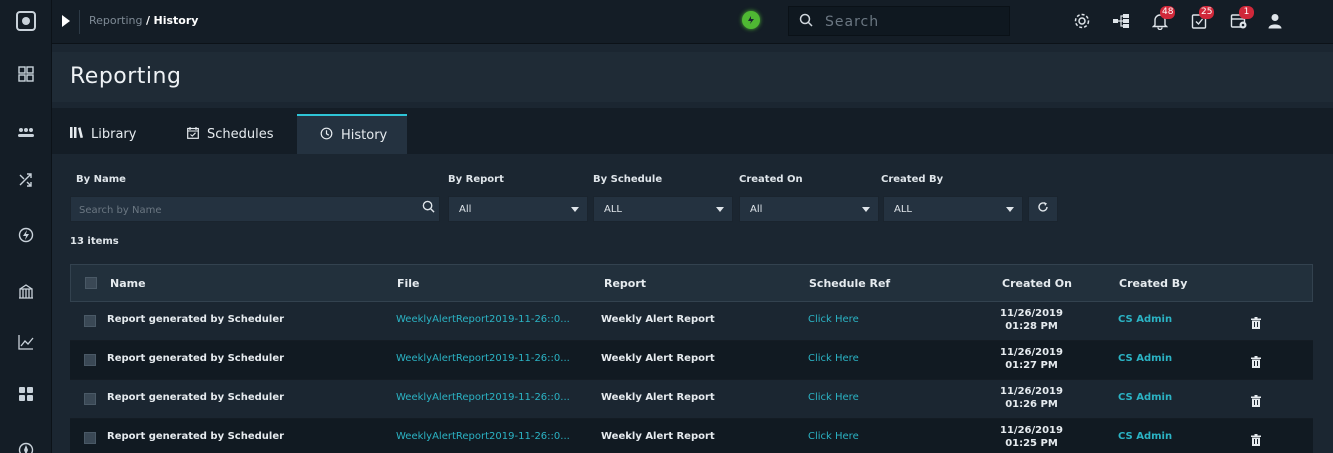 This screenshot has width=1333, height=453. Describe the element at coordinates (408, 283) in the screenshot. I see `col-file: File` at that location.